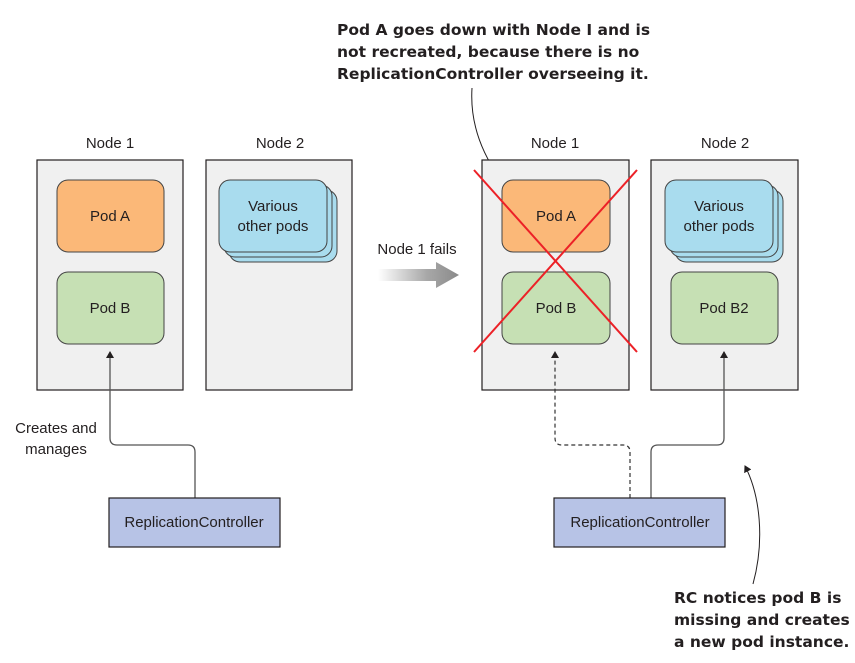 This screenshot has height=663, width=855. I want to click on annotation-bottom-arrow, so click(752, 525).